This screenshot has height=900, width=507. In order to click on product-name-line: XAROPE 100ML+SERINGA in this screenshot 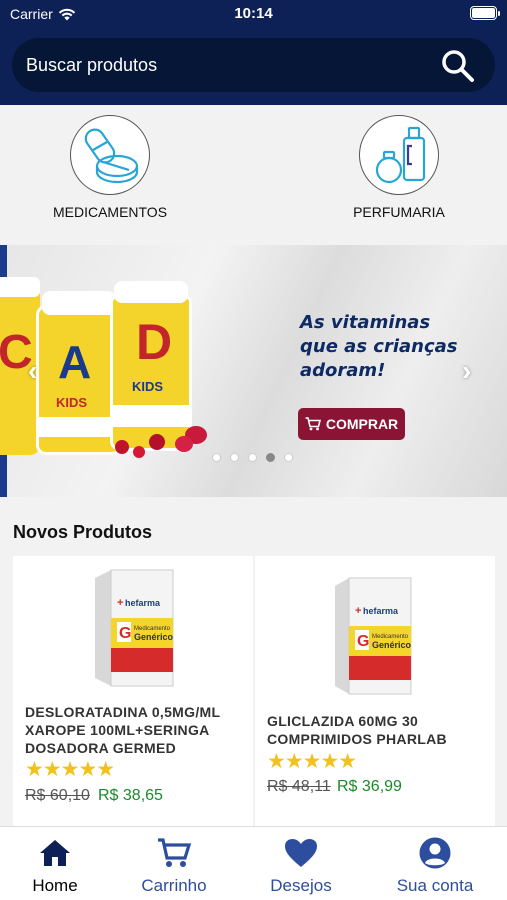, I will do `click(117, 730)`.